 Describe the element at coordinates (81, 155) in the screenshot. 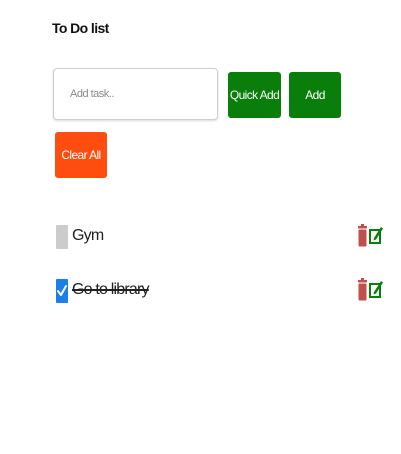

I see `clear-all-button: Clear All` at that location.